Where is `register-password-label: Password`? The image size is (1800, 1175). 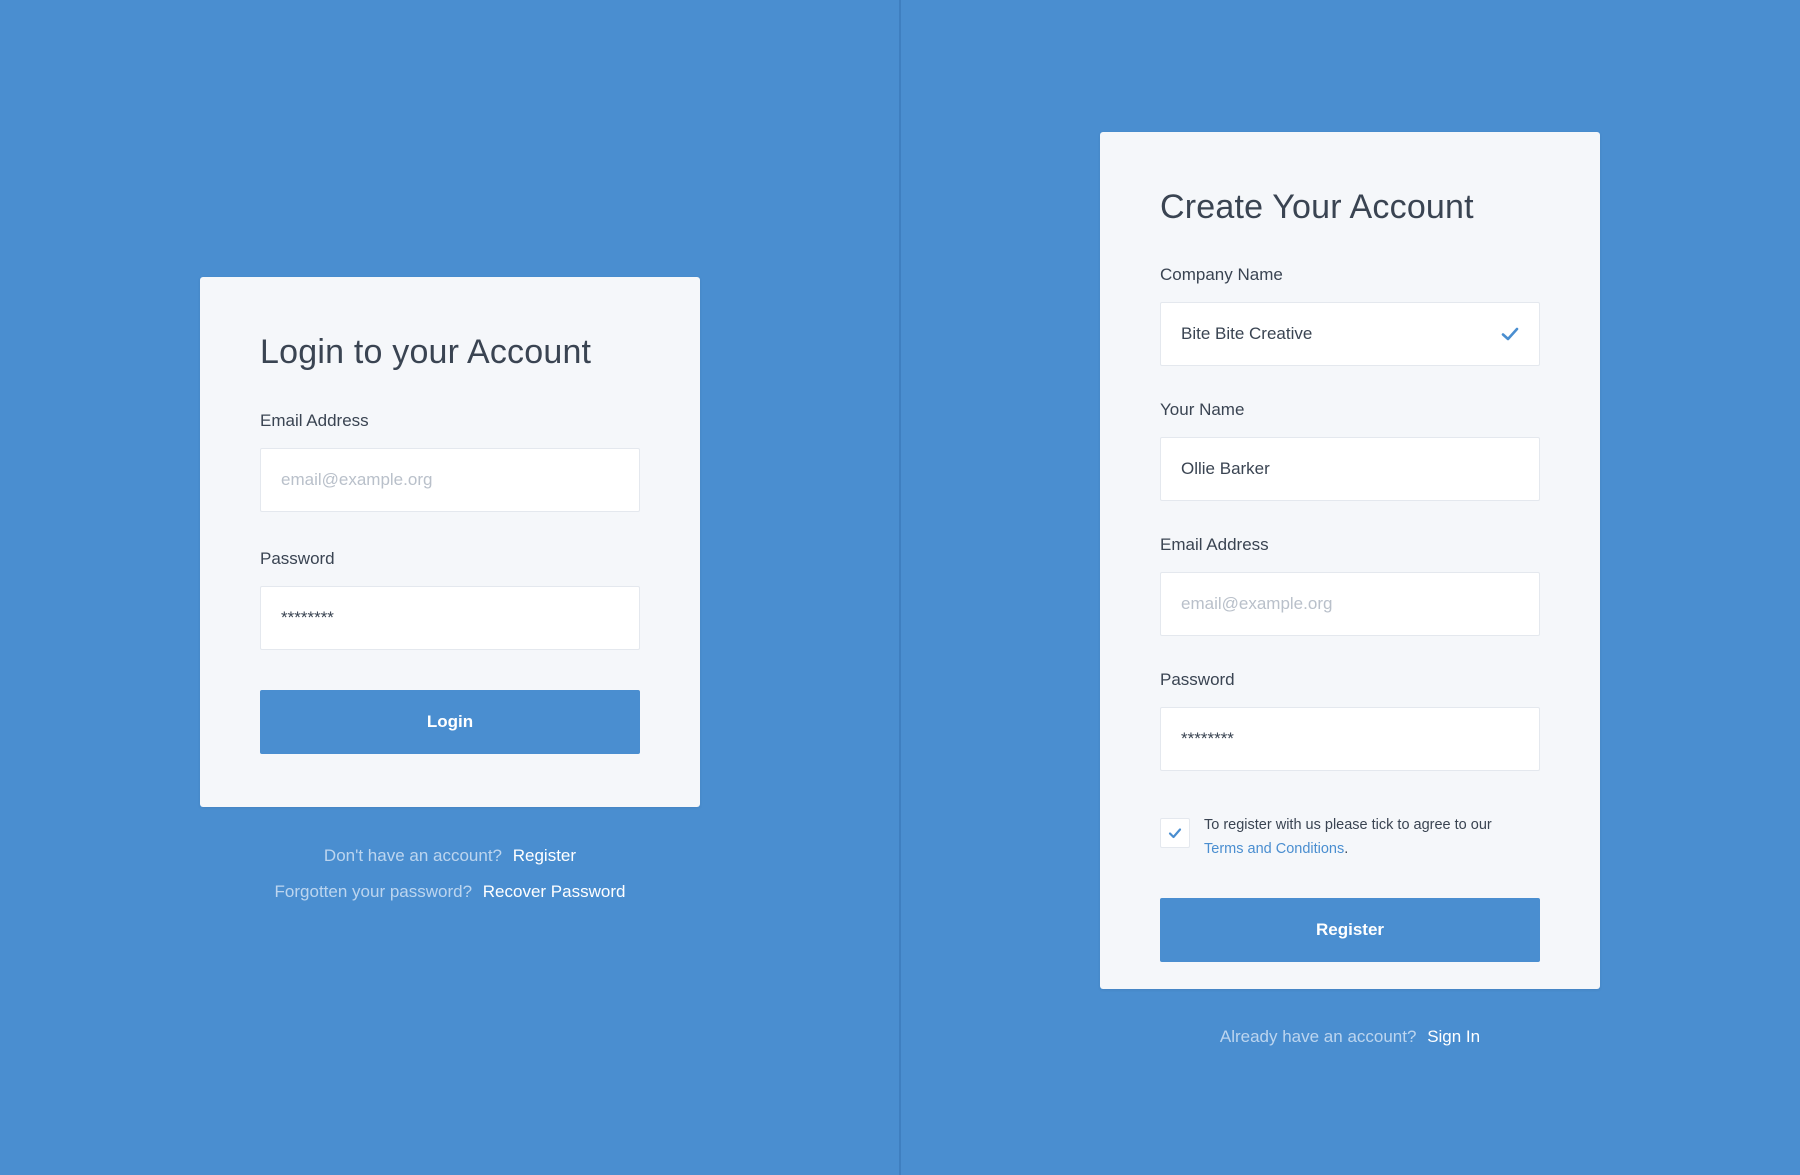 register-password-label: Password is located at coordinates (1197, 679).